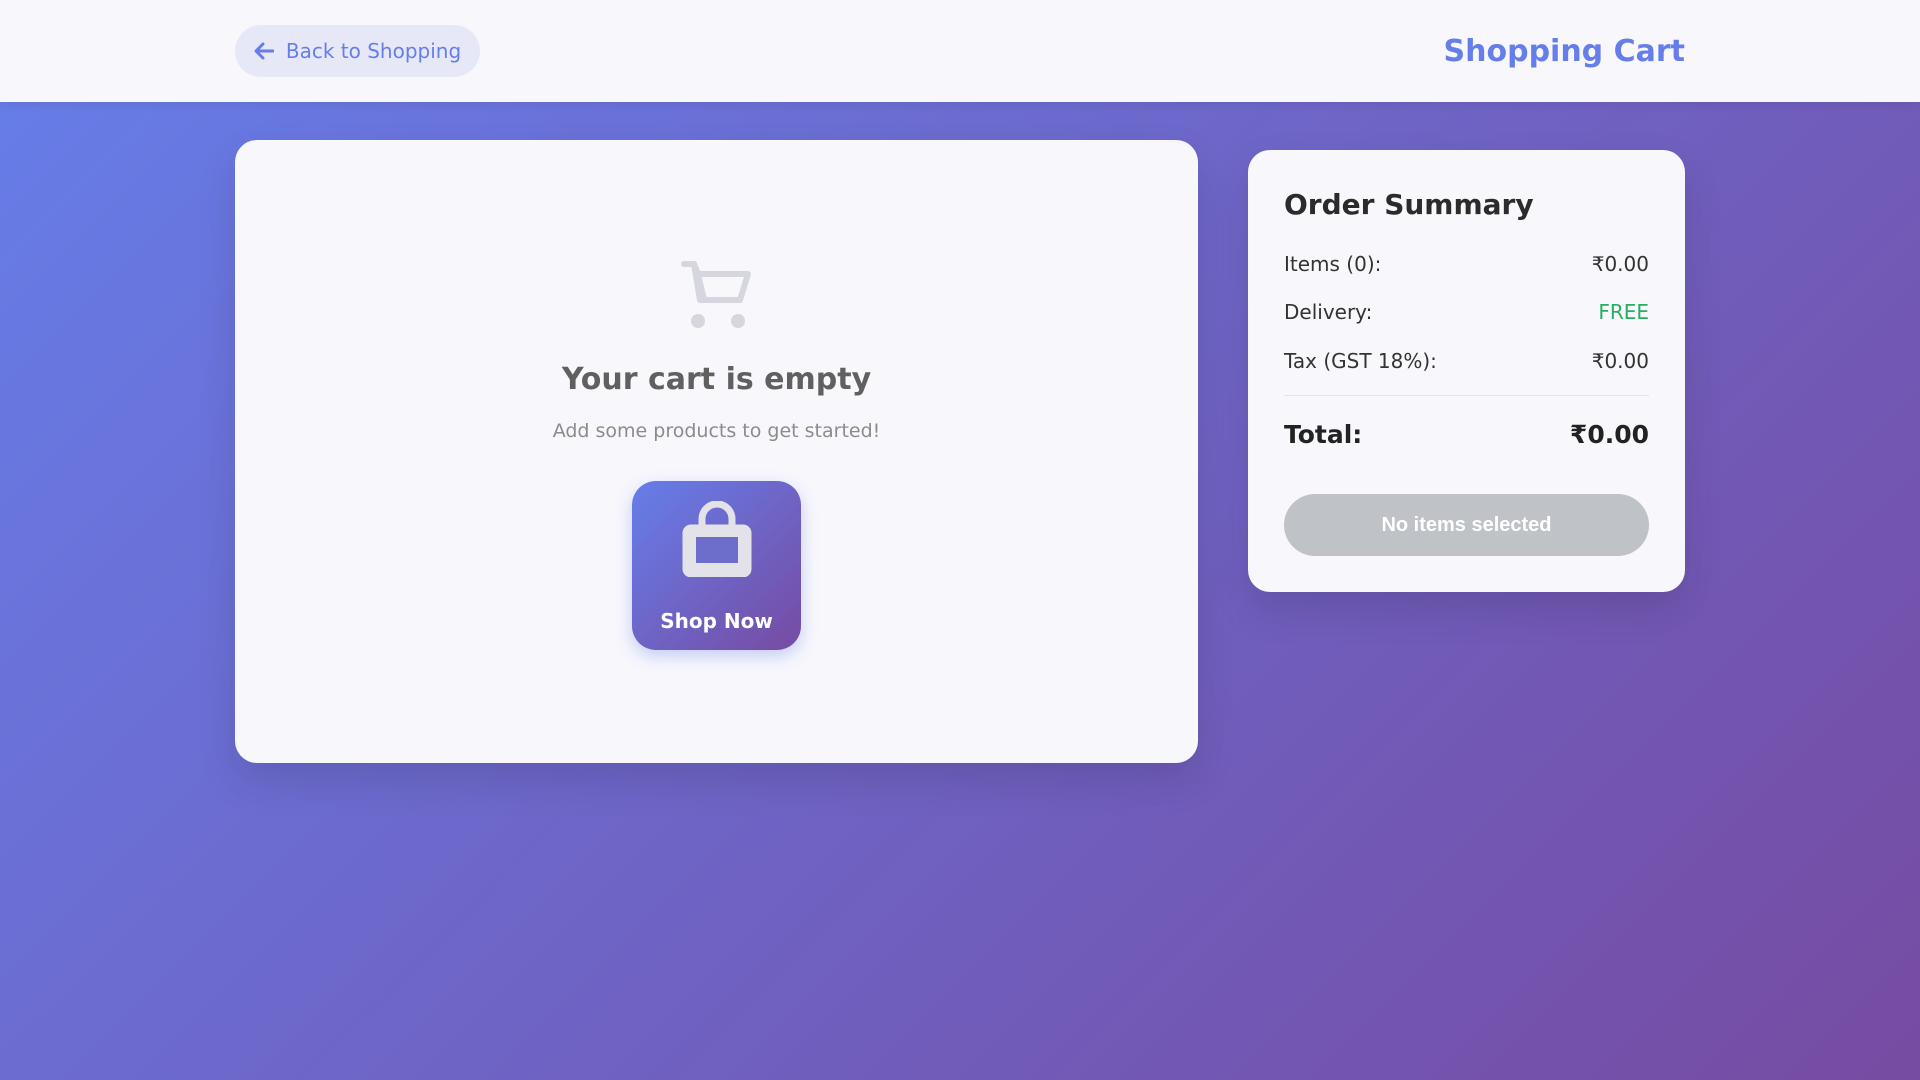  I want to click on empty-cart-title: Your cart is empty, so click(716, 379).